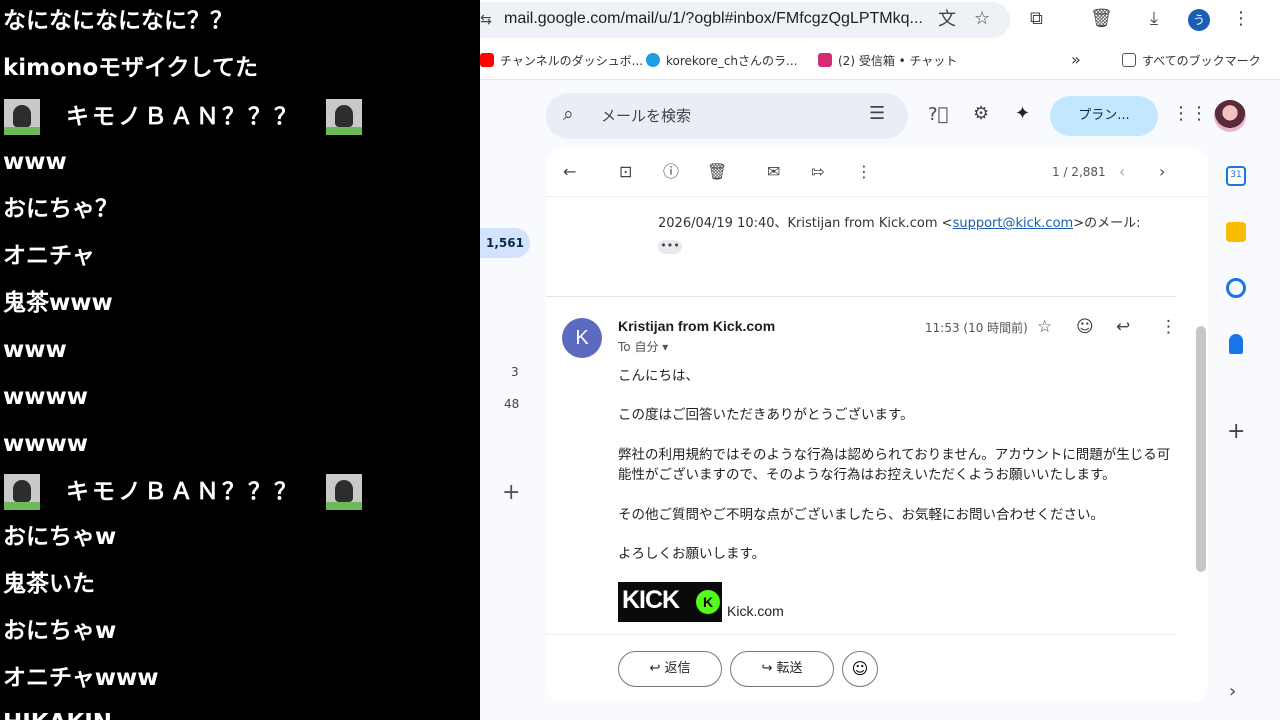 The width and height of the screenshot is (1280, 720). Describe the element at coordinates (1168, 327) in the screenshot. I see `message-more-icon: ⋮` at that location.